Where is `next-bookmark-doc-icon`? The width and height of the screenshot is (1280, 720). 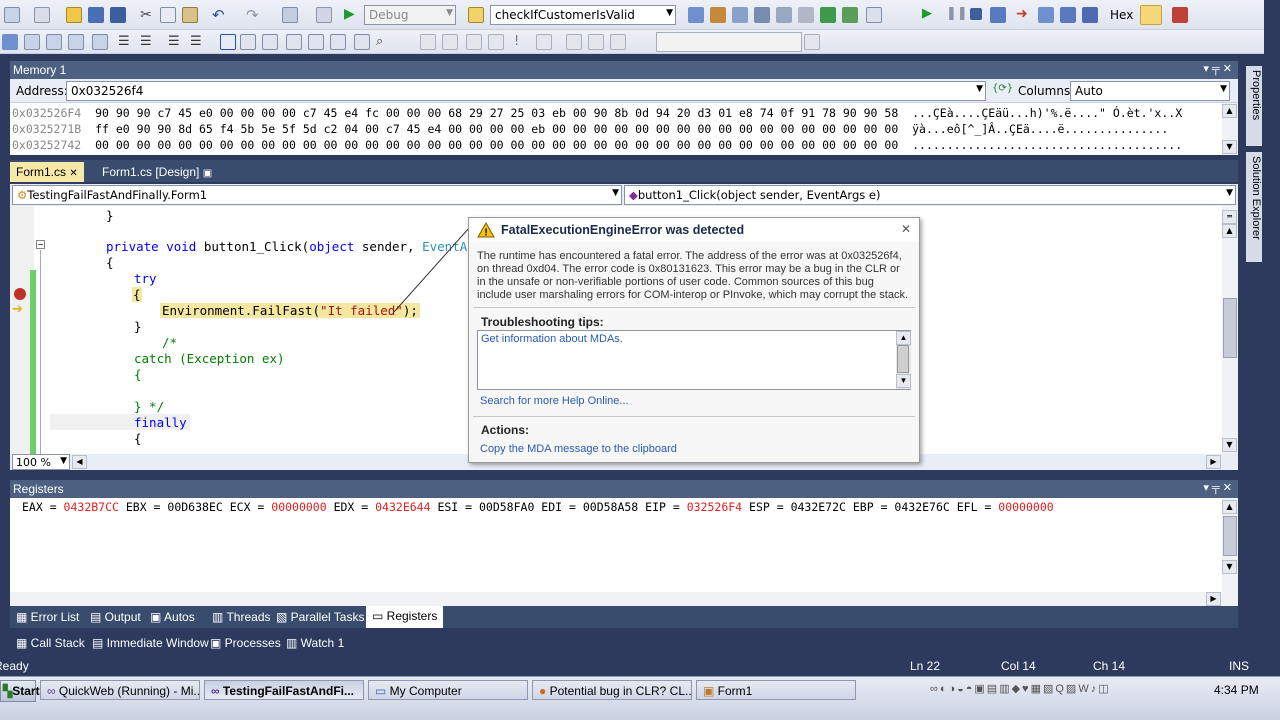 next-bookmark-doc-icon is located at coordinates (362, 42).